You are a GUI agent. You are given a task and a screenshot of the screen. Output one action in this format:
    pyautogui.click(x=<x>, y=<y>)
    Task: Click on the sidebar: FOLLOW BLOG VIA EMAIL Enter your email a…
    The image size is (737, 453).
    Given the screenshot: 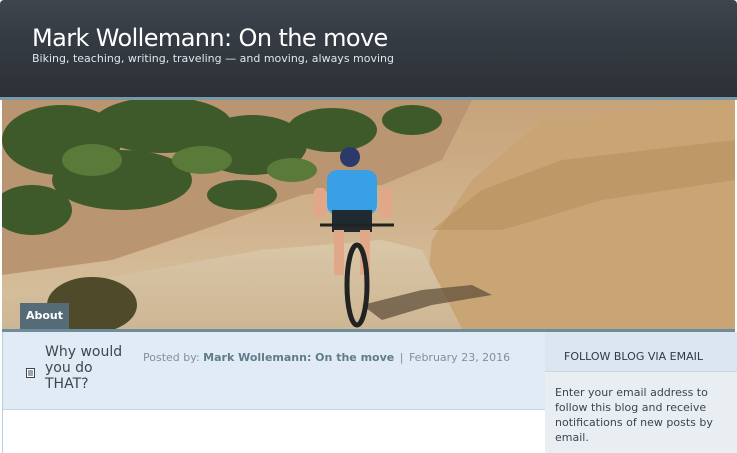 What is the action you would take?
    pyautogui.click(x=641, y=392)
    